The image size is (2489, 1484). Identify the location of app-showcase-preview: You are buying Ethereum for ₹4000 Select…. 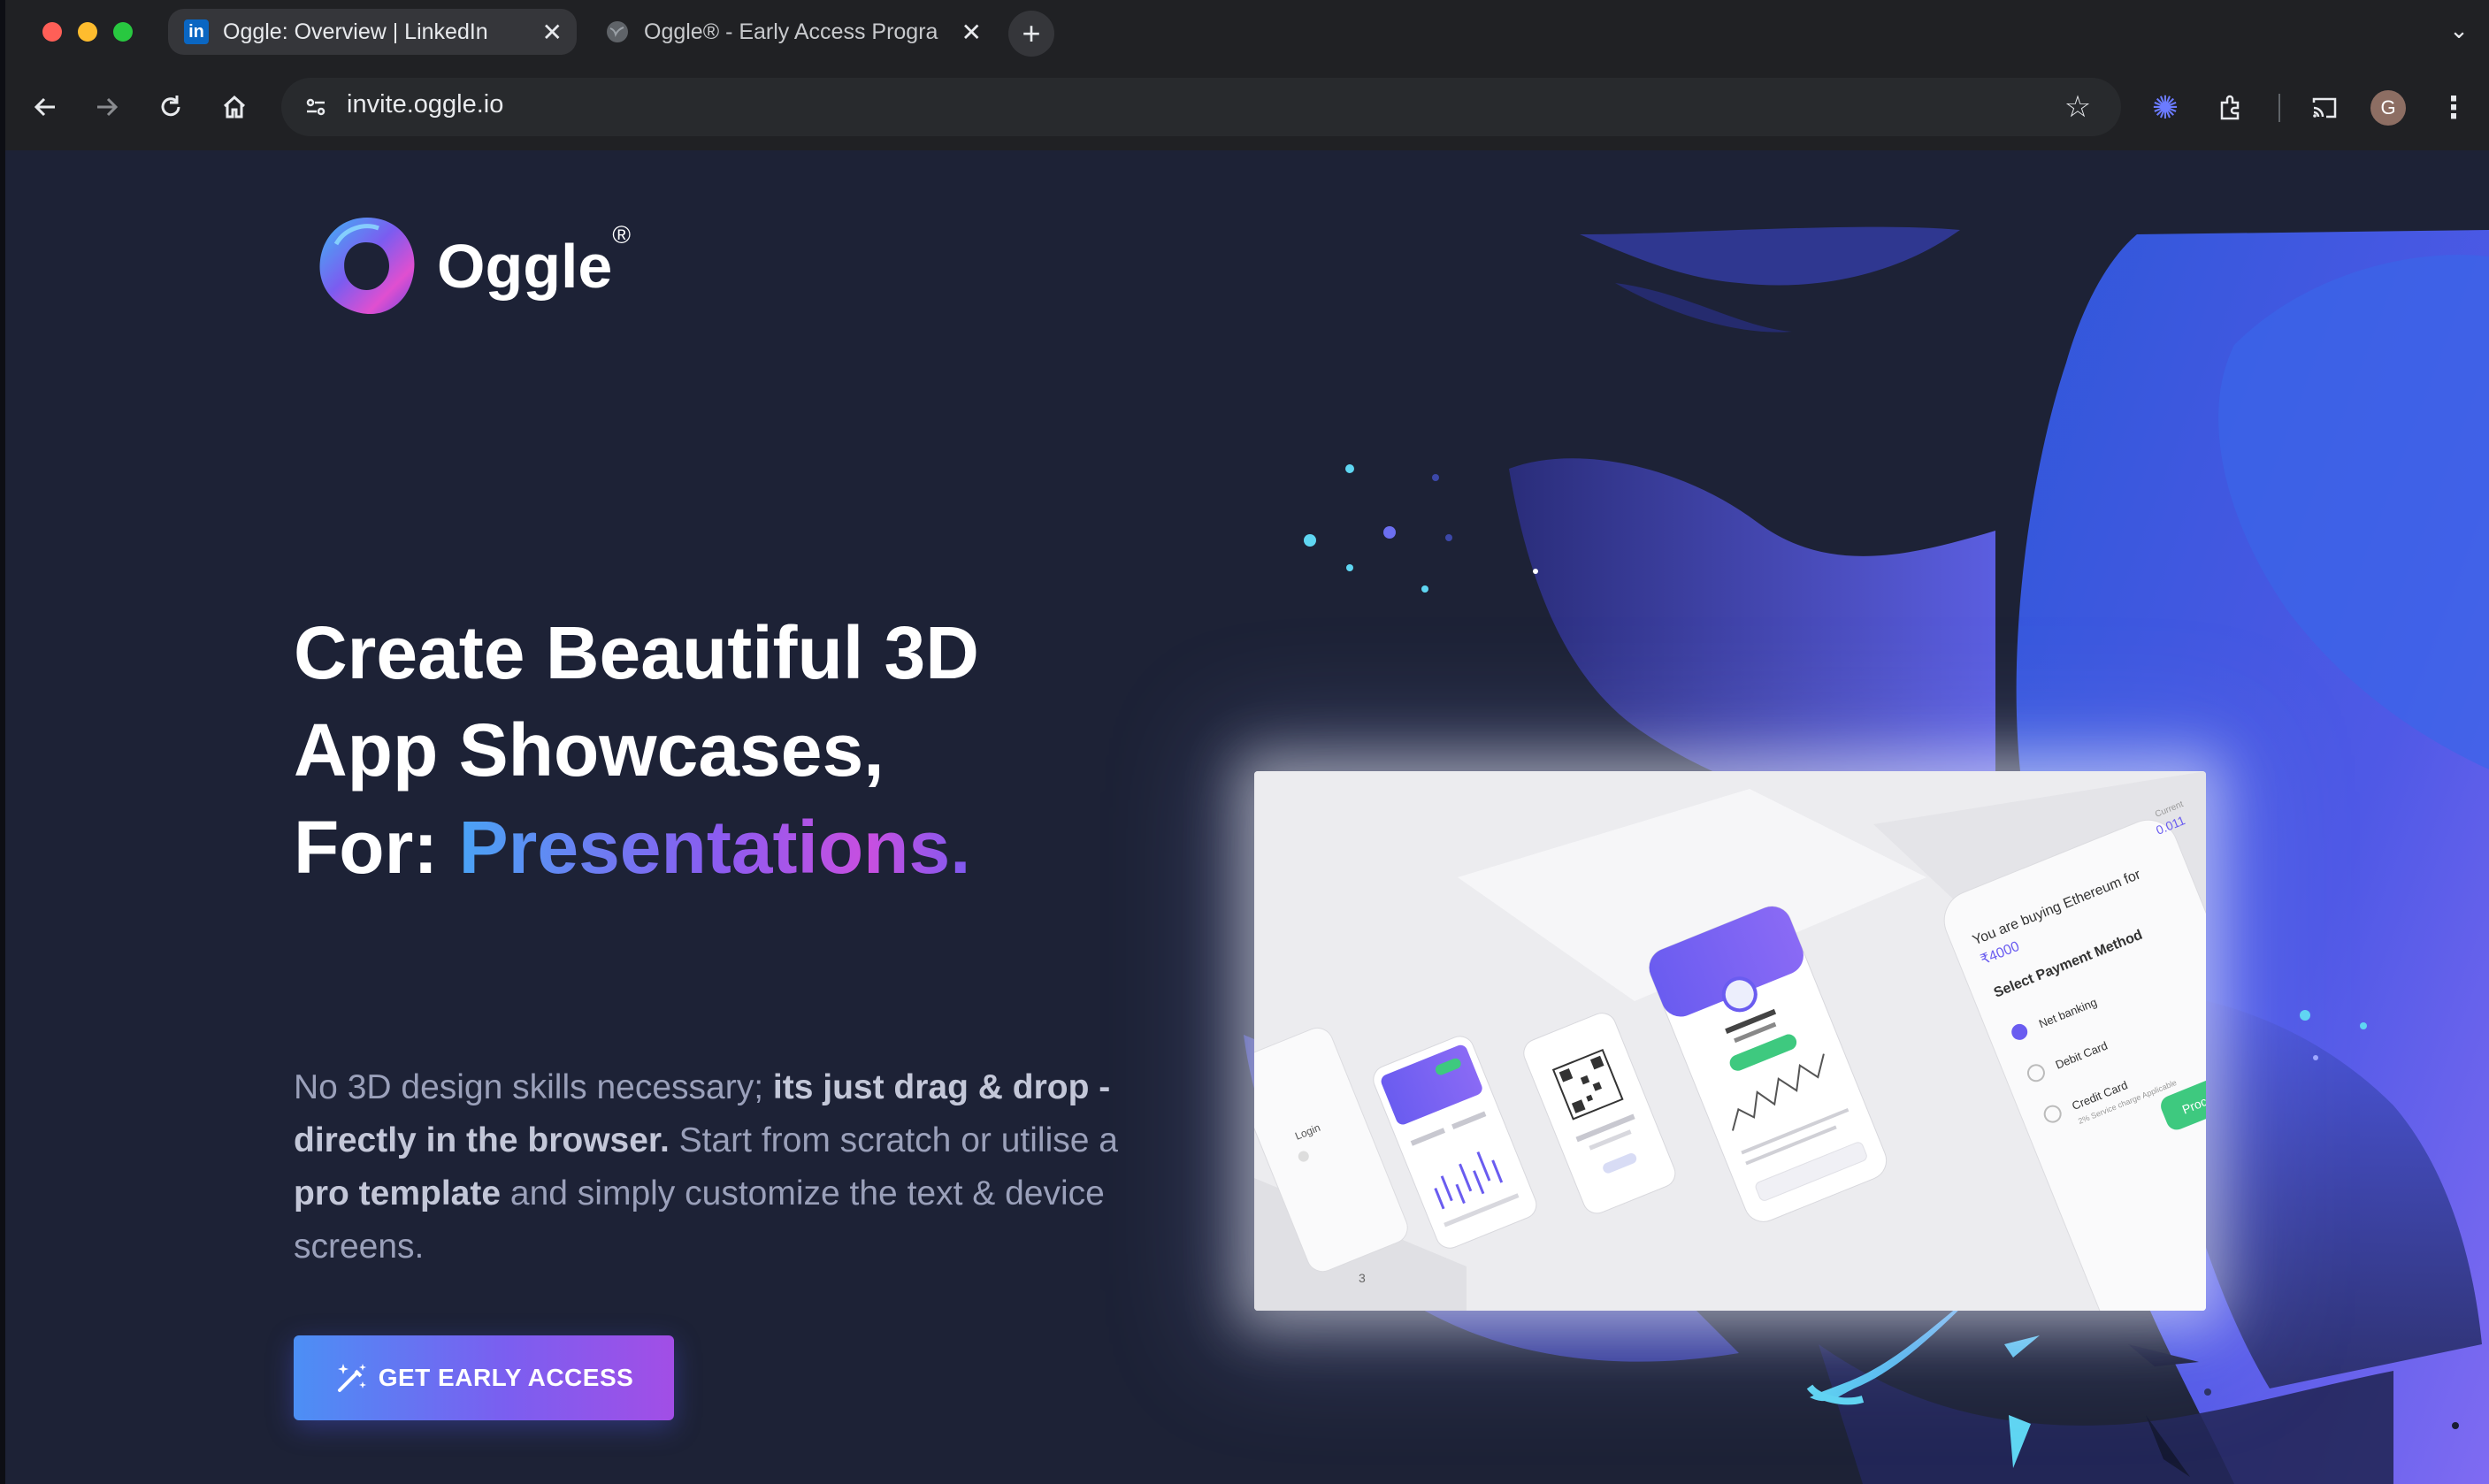
(1730, 1041).